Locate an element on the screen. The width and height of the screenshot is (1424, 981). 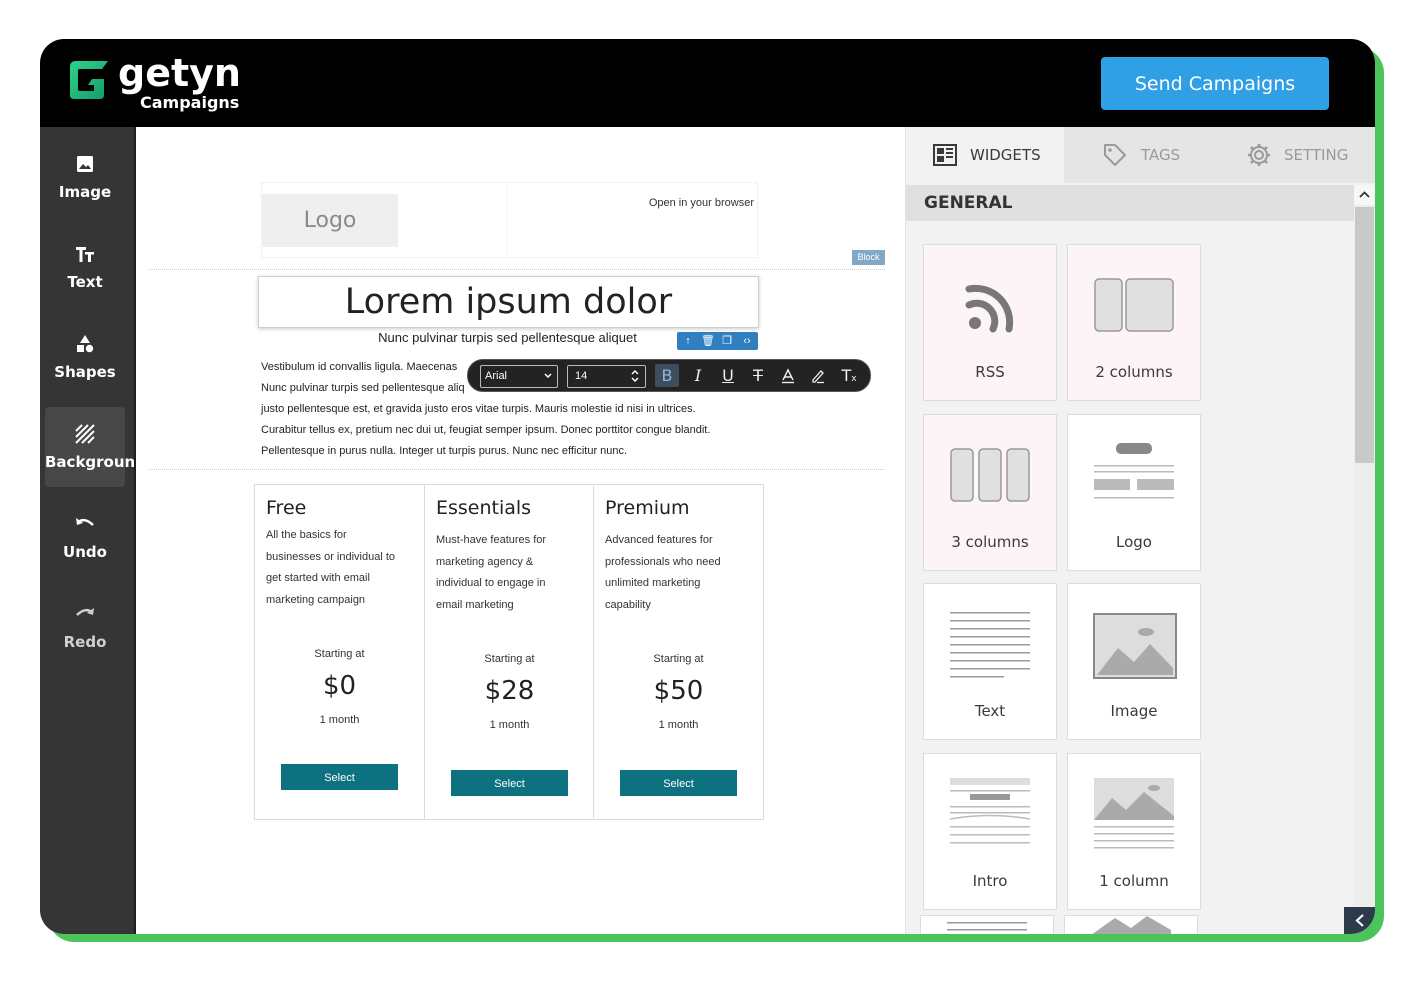
editable-title: Lorem ipsum dolor is located at coordinates (508, 302).